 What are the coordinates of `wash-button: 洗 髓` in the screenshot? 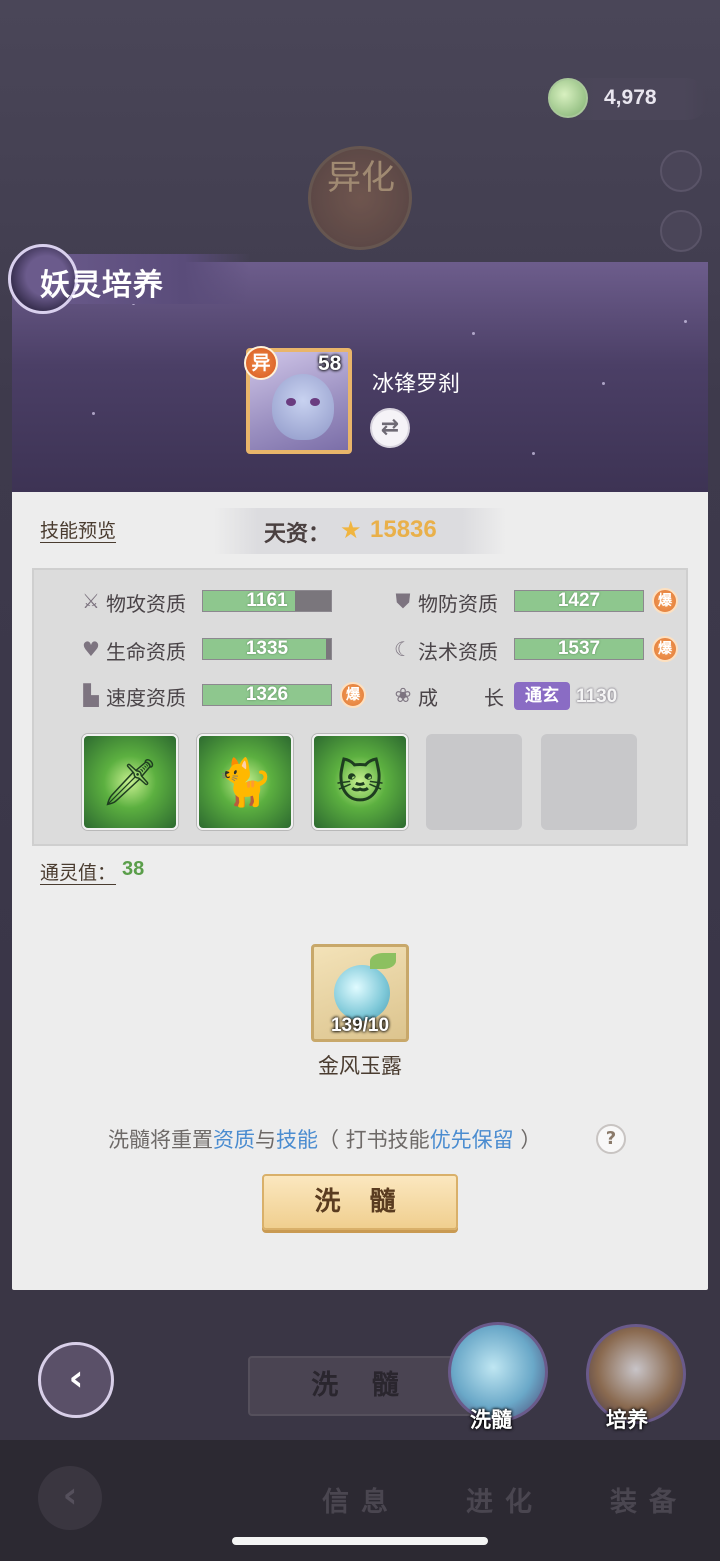 It's located at (360, 1202).